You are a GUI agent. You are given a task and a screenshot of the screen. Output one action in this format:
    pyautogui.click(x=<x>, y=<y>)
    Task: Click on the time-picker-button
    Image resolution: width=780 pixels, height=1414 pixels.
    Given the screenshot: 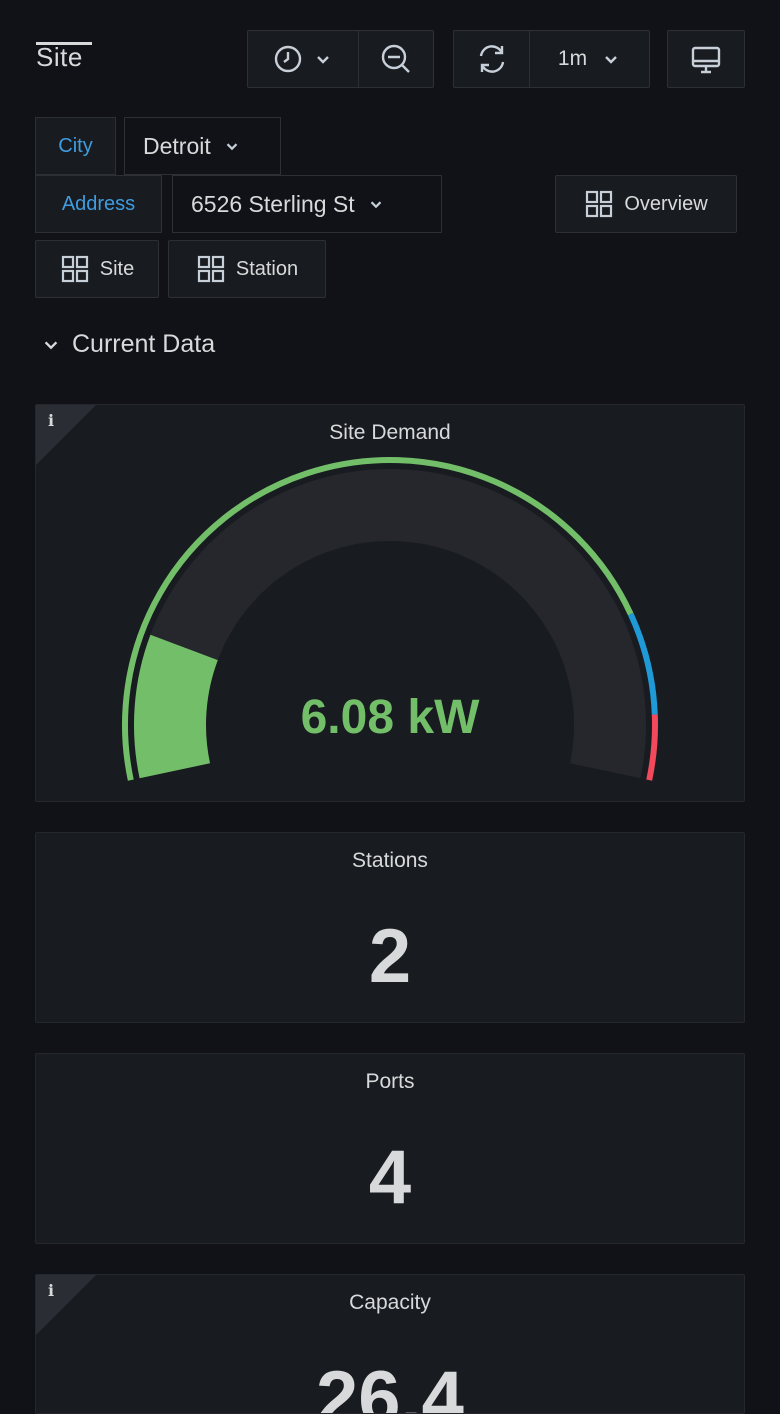 What is the action you would take?
    pyautogui.click(x=303, y=59)
    